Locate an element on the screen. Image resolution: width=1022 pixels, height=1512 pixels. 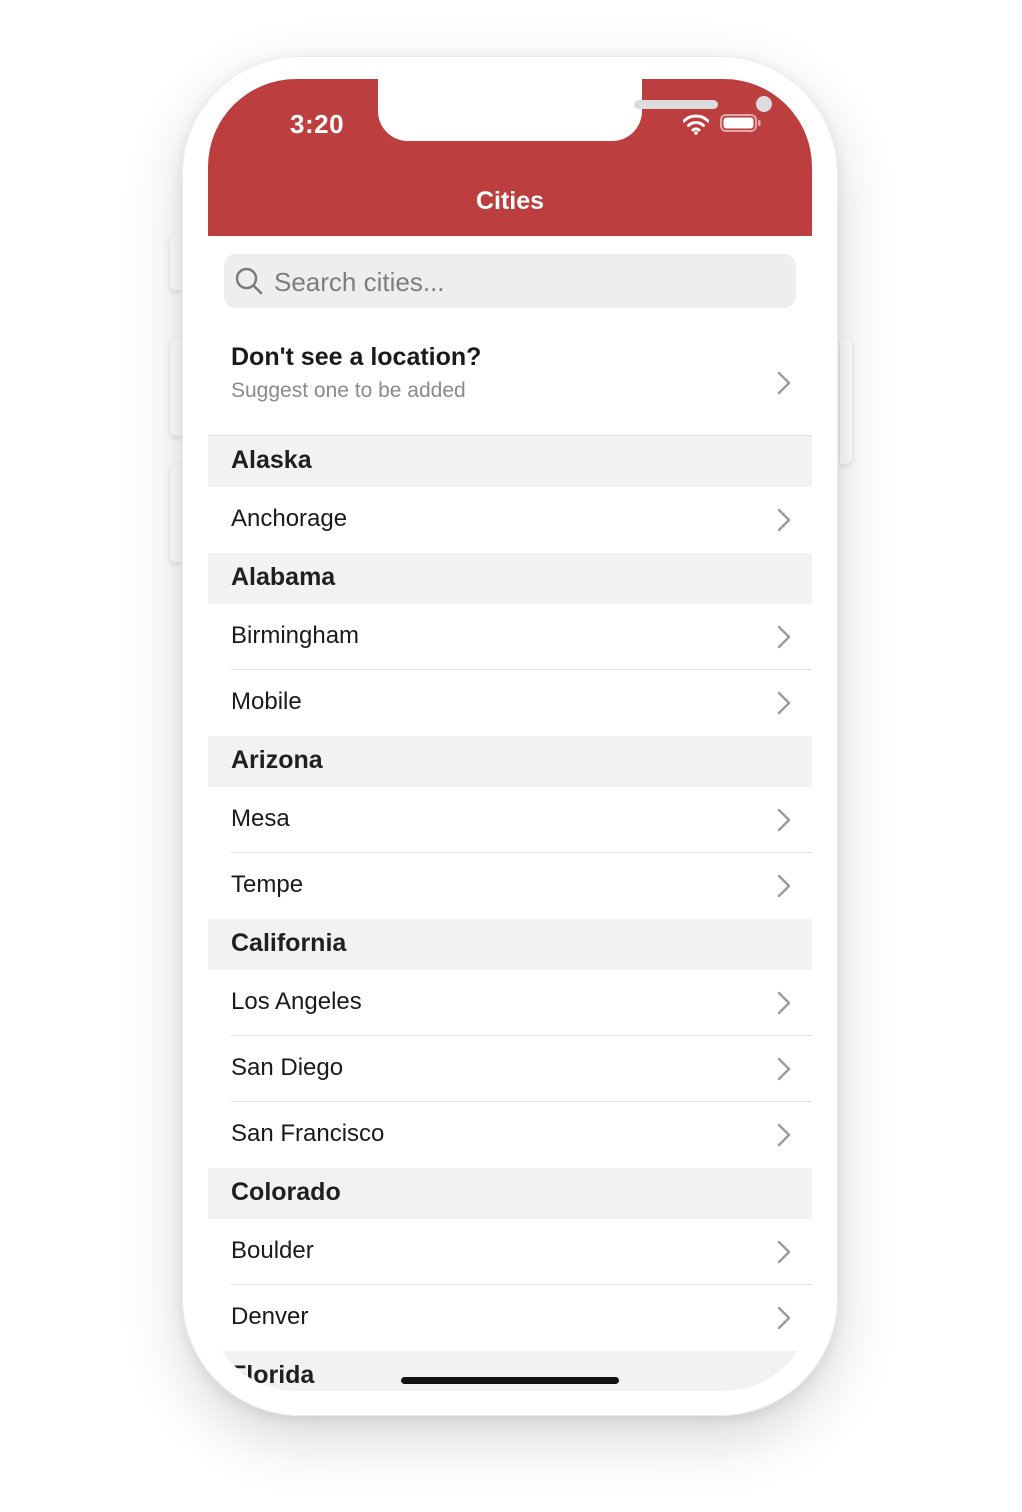
device-notch is located at coordinates (575, 110).